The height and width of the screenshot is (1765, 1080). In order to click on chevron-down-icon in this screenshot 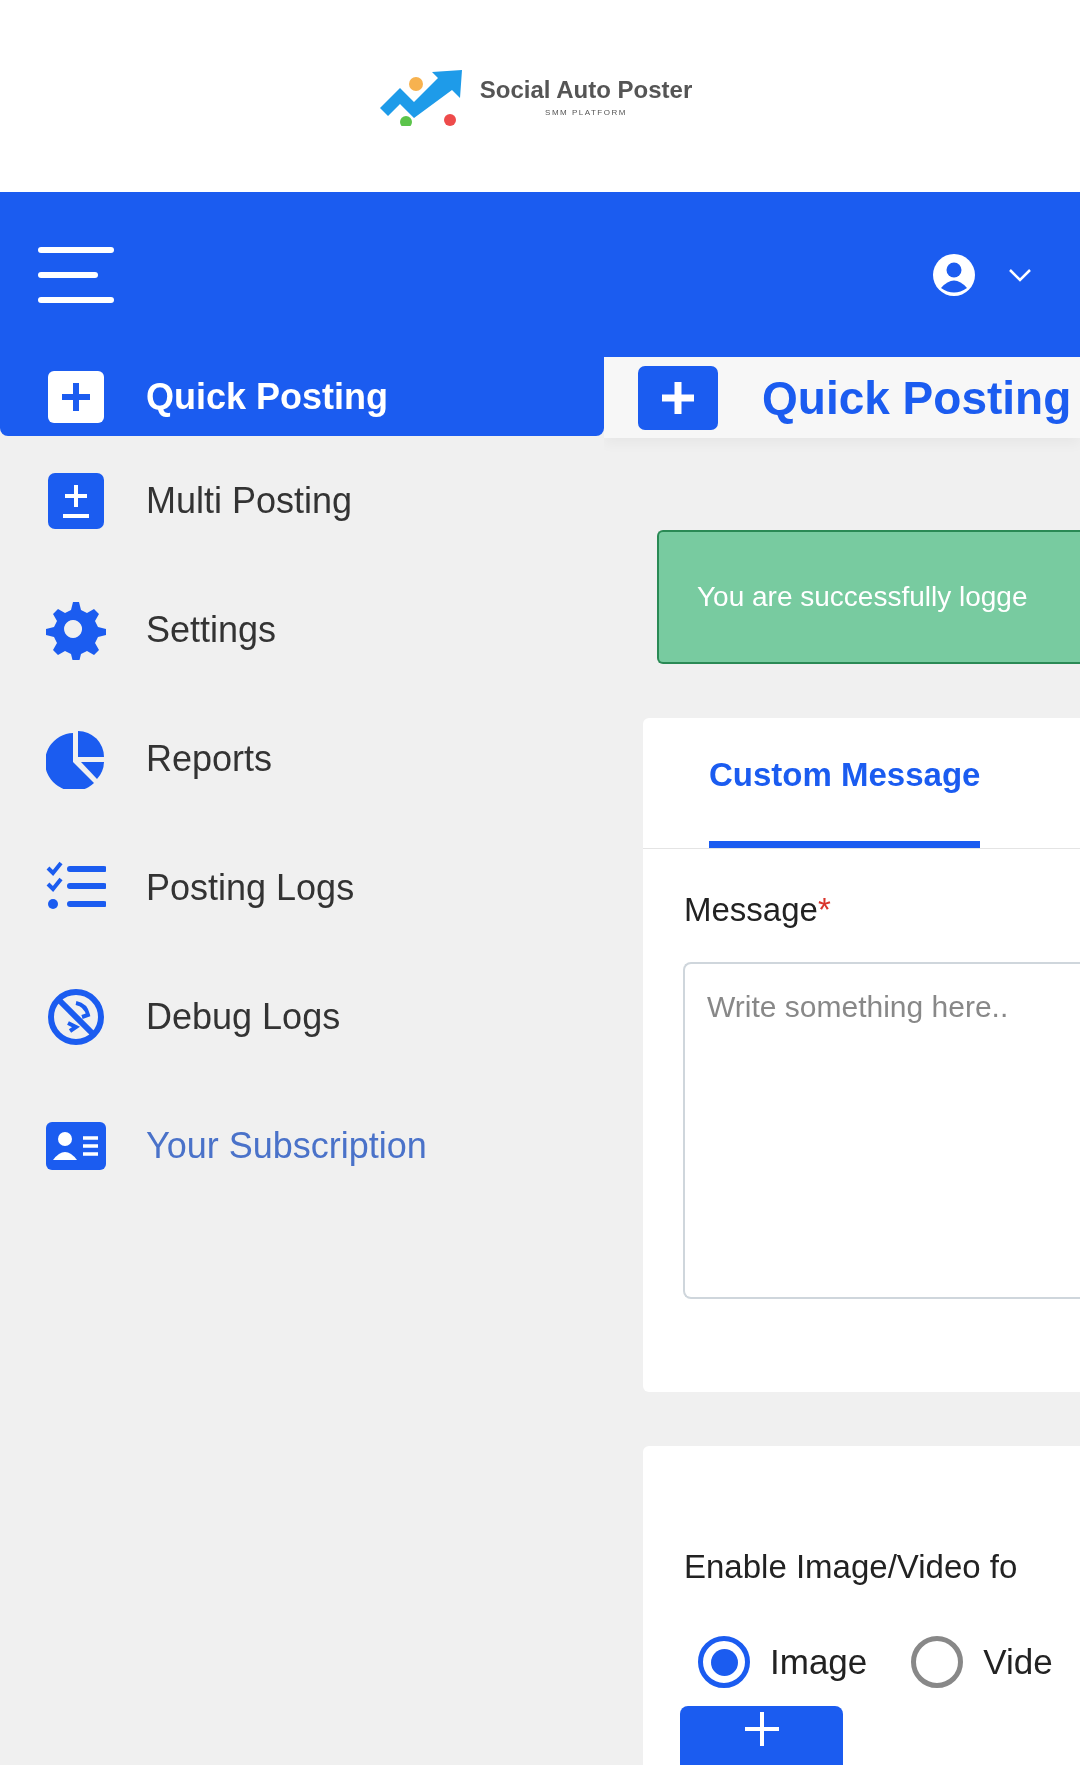, I will do `click(1020, 274)`.